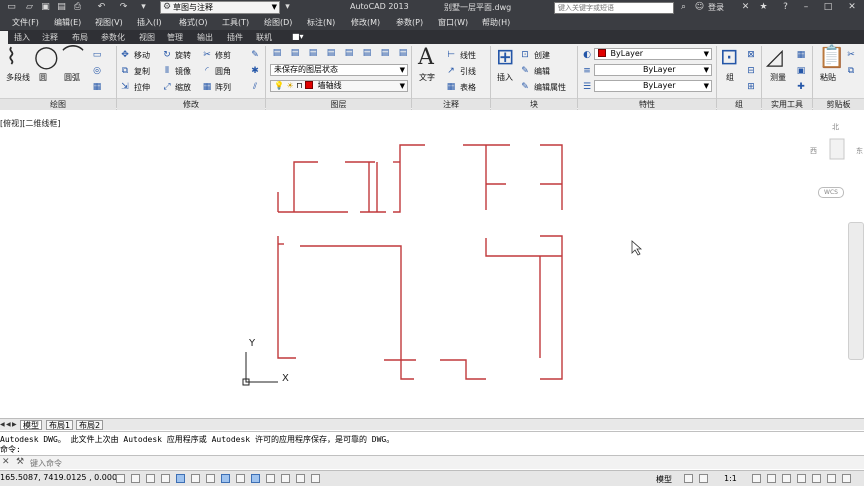  What do you see at coordinates (703, 478) in the screenshot?
I see `quick-view-drawings-icon` at bounding box center [703, 478].